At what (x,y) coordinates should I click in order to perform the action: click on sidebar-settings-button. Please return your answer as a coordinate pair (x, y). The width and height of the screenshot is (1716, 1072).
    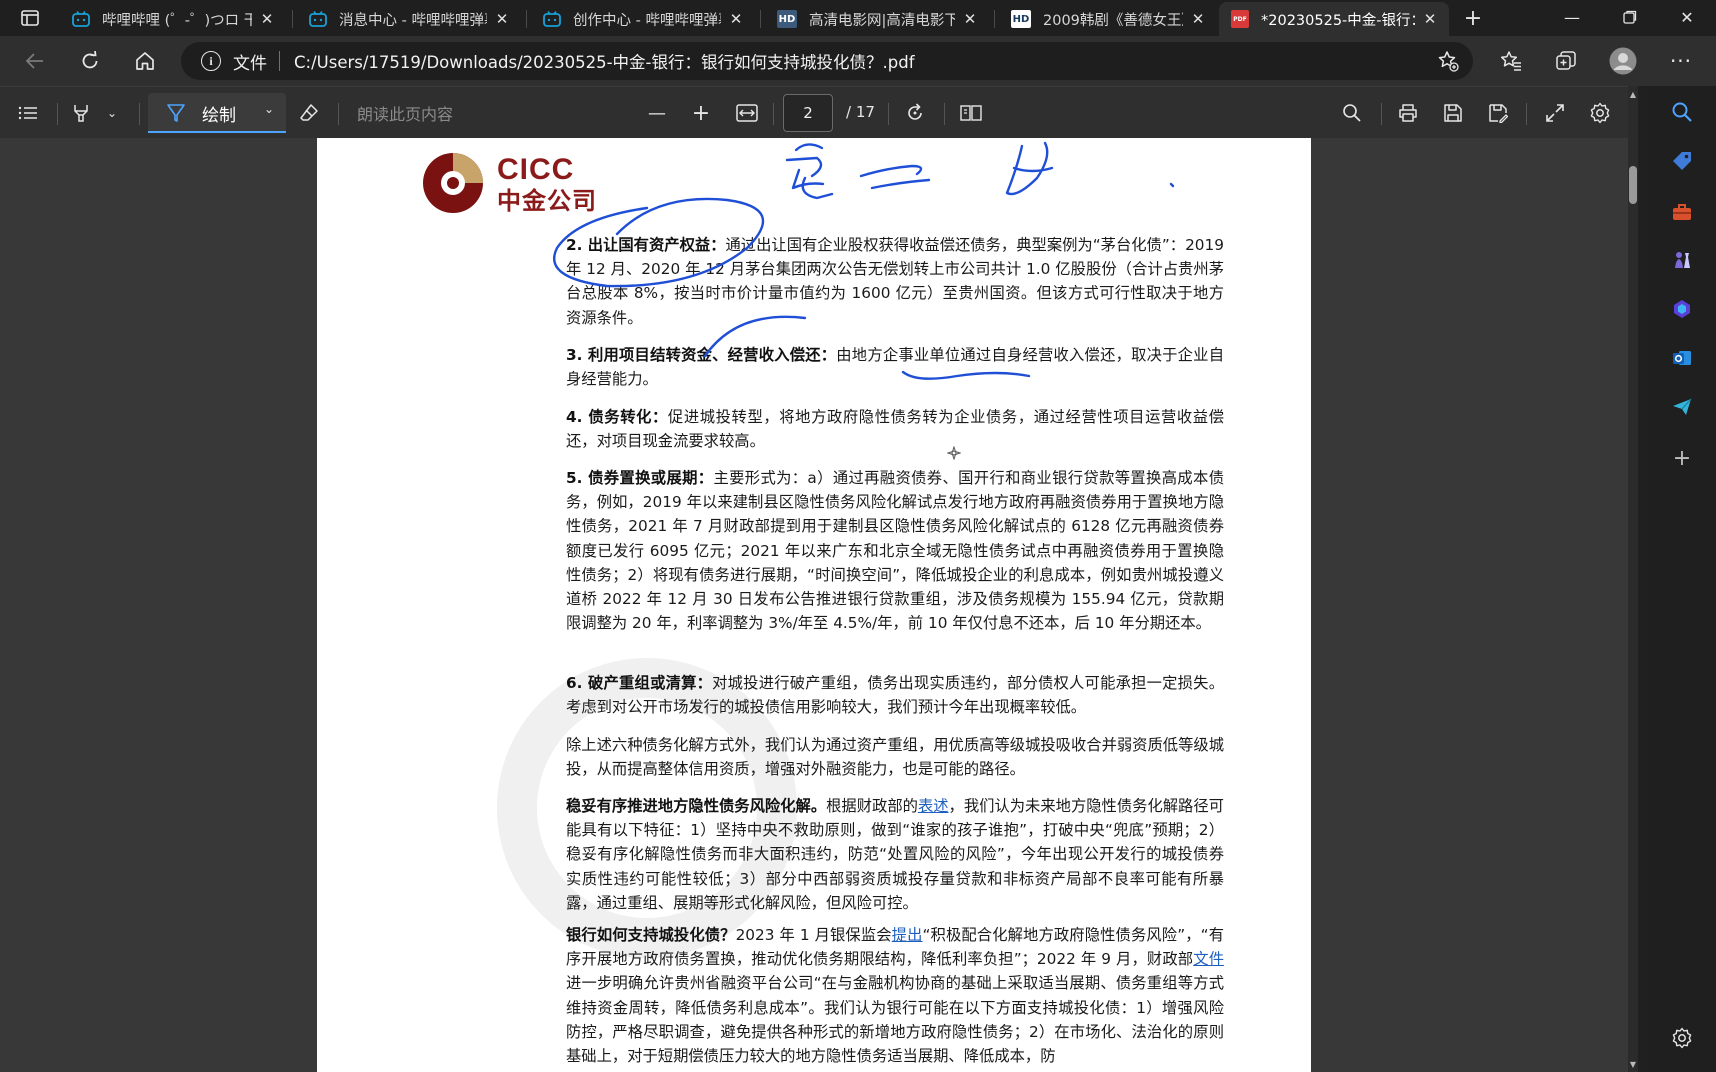
    Looking at the image, I should click on (1682, 1038).